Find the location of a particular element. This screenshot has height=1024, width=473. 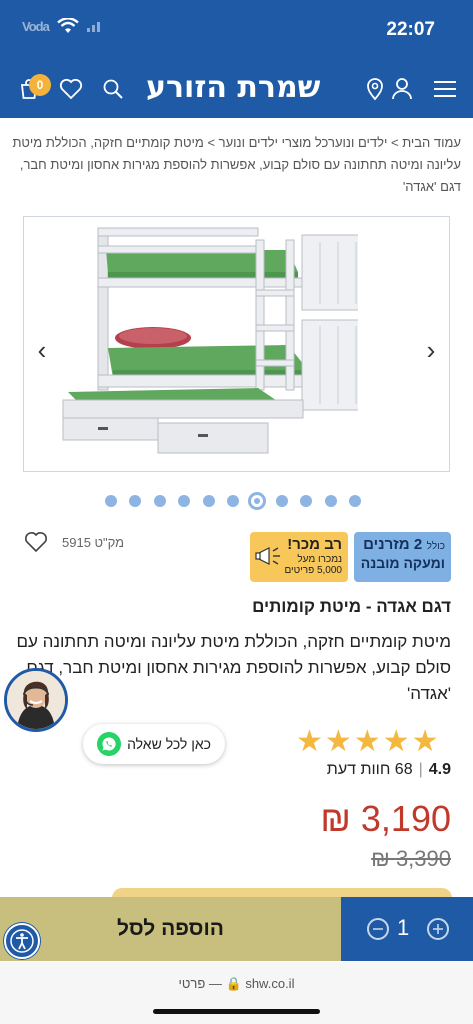

url-text: shw.co.il 🔒 — פרטי is located at coordinates (236, 984).